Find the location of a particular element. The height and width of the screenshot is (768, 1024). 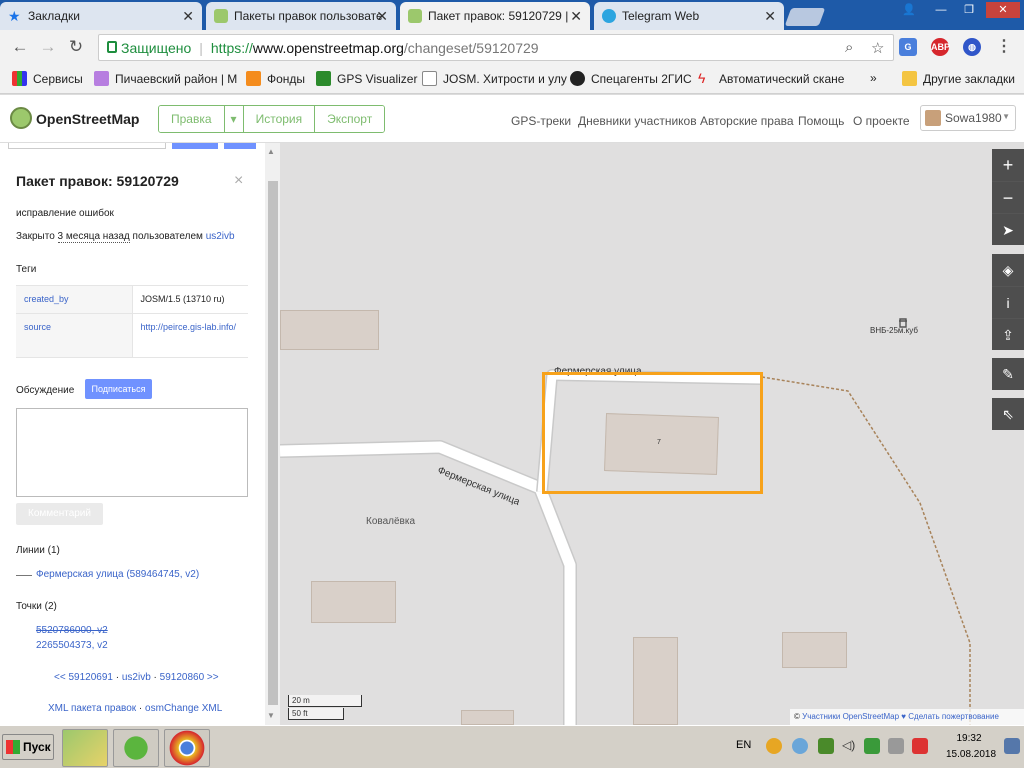

bookmark-services: Сервисы is located at coordinates (47, 78).